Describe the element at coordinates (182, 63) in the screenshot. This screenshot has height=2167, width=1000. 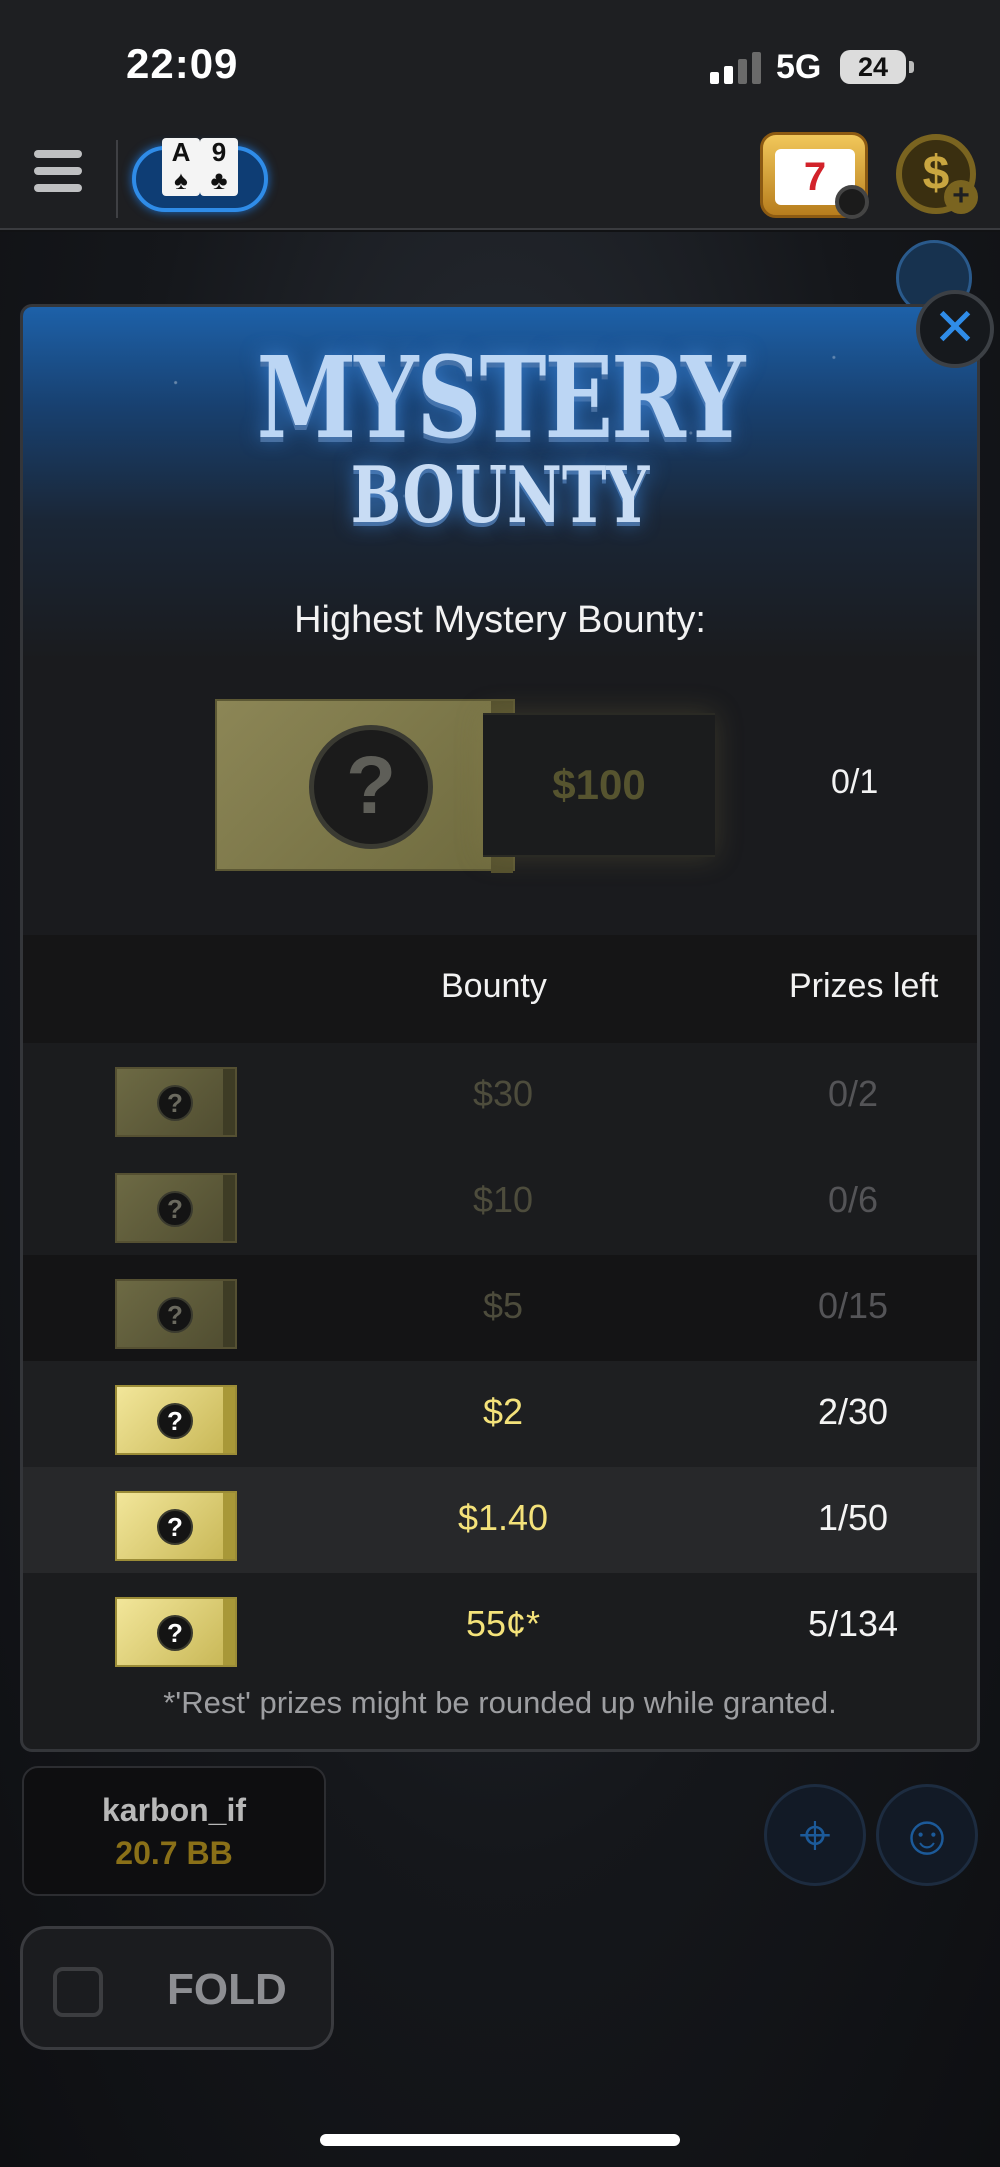
I see `status-time: 22:09` at that location.